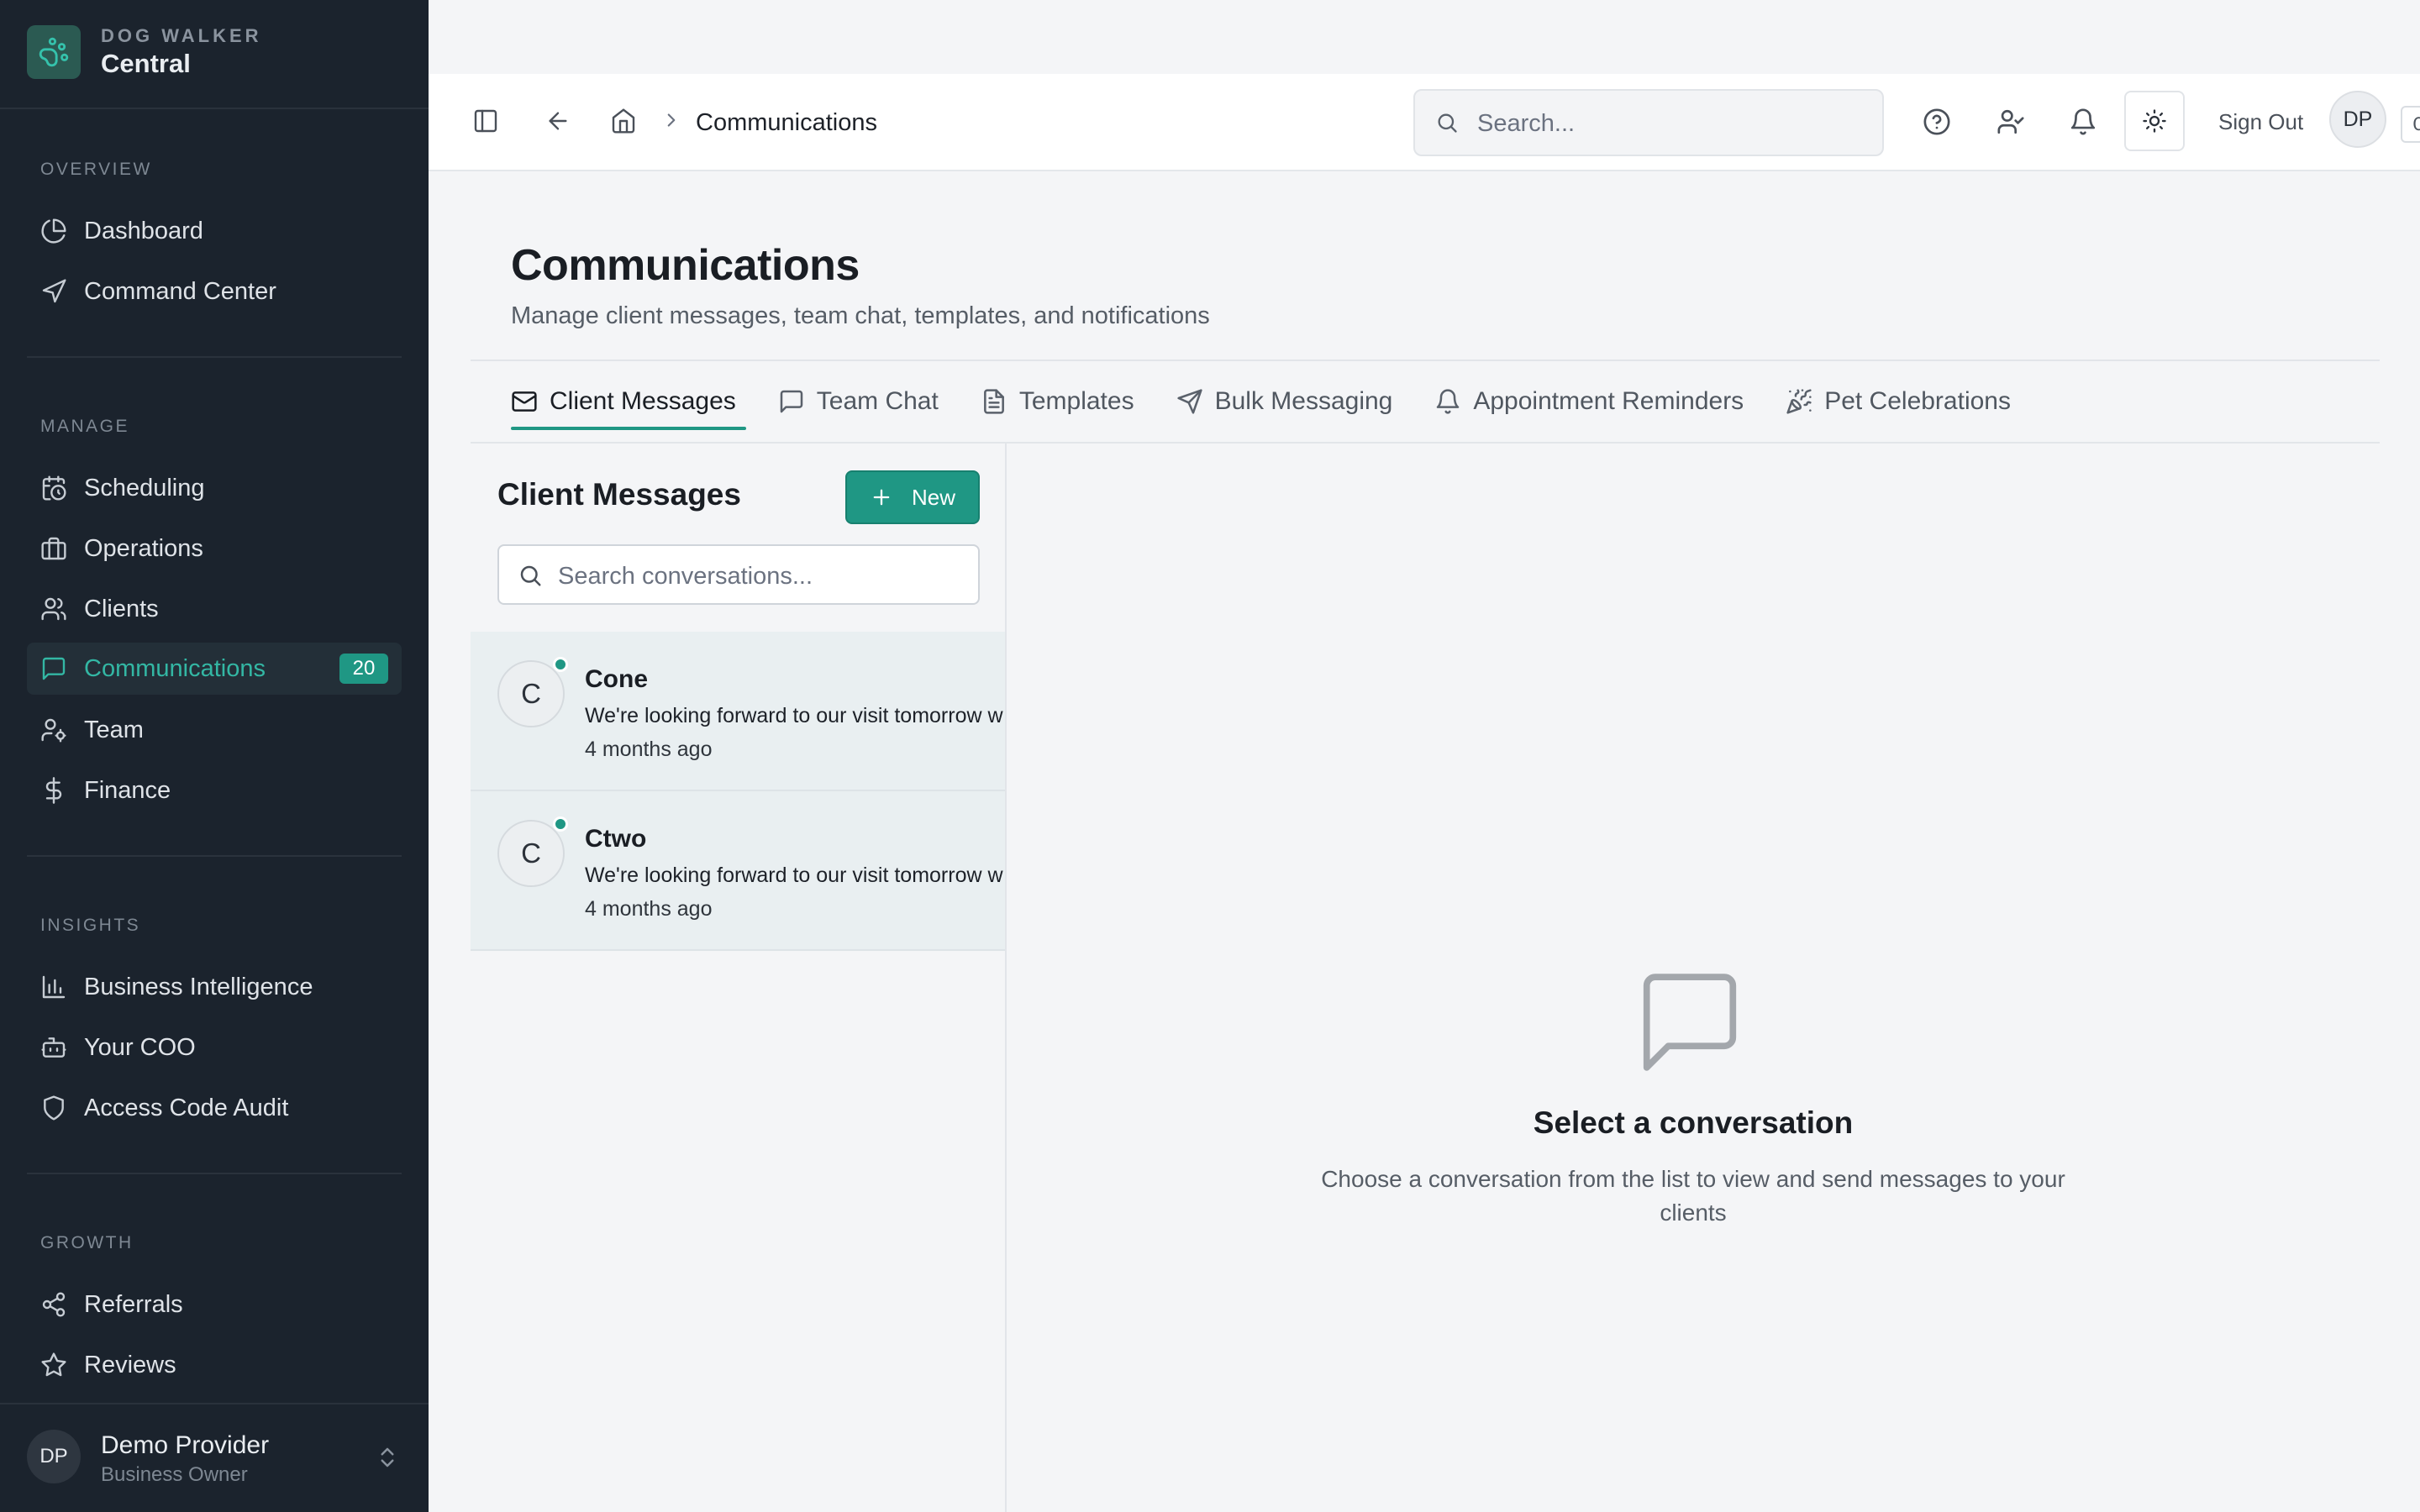  I want to click on dollar-icon, so click(54, 790).